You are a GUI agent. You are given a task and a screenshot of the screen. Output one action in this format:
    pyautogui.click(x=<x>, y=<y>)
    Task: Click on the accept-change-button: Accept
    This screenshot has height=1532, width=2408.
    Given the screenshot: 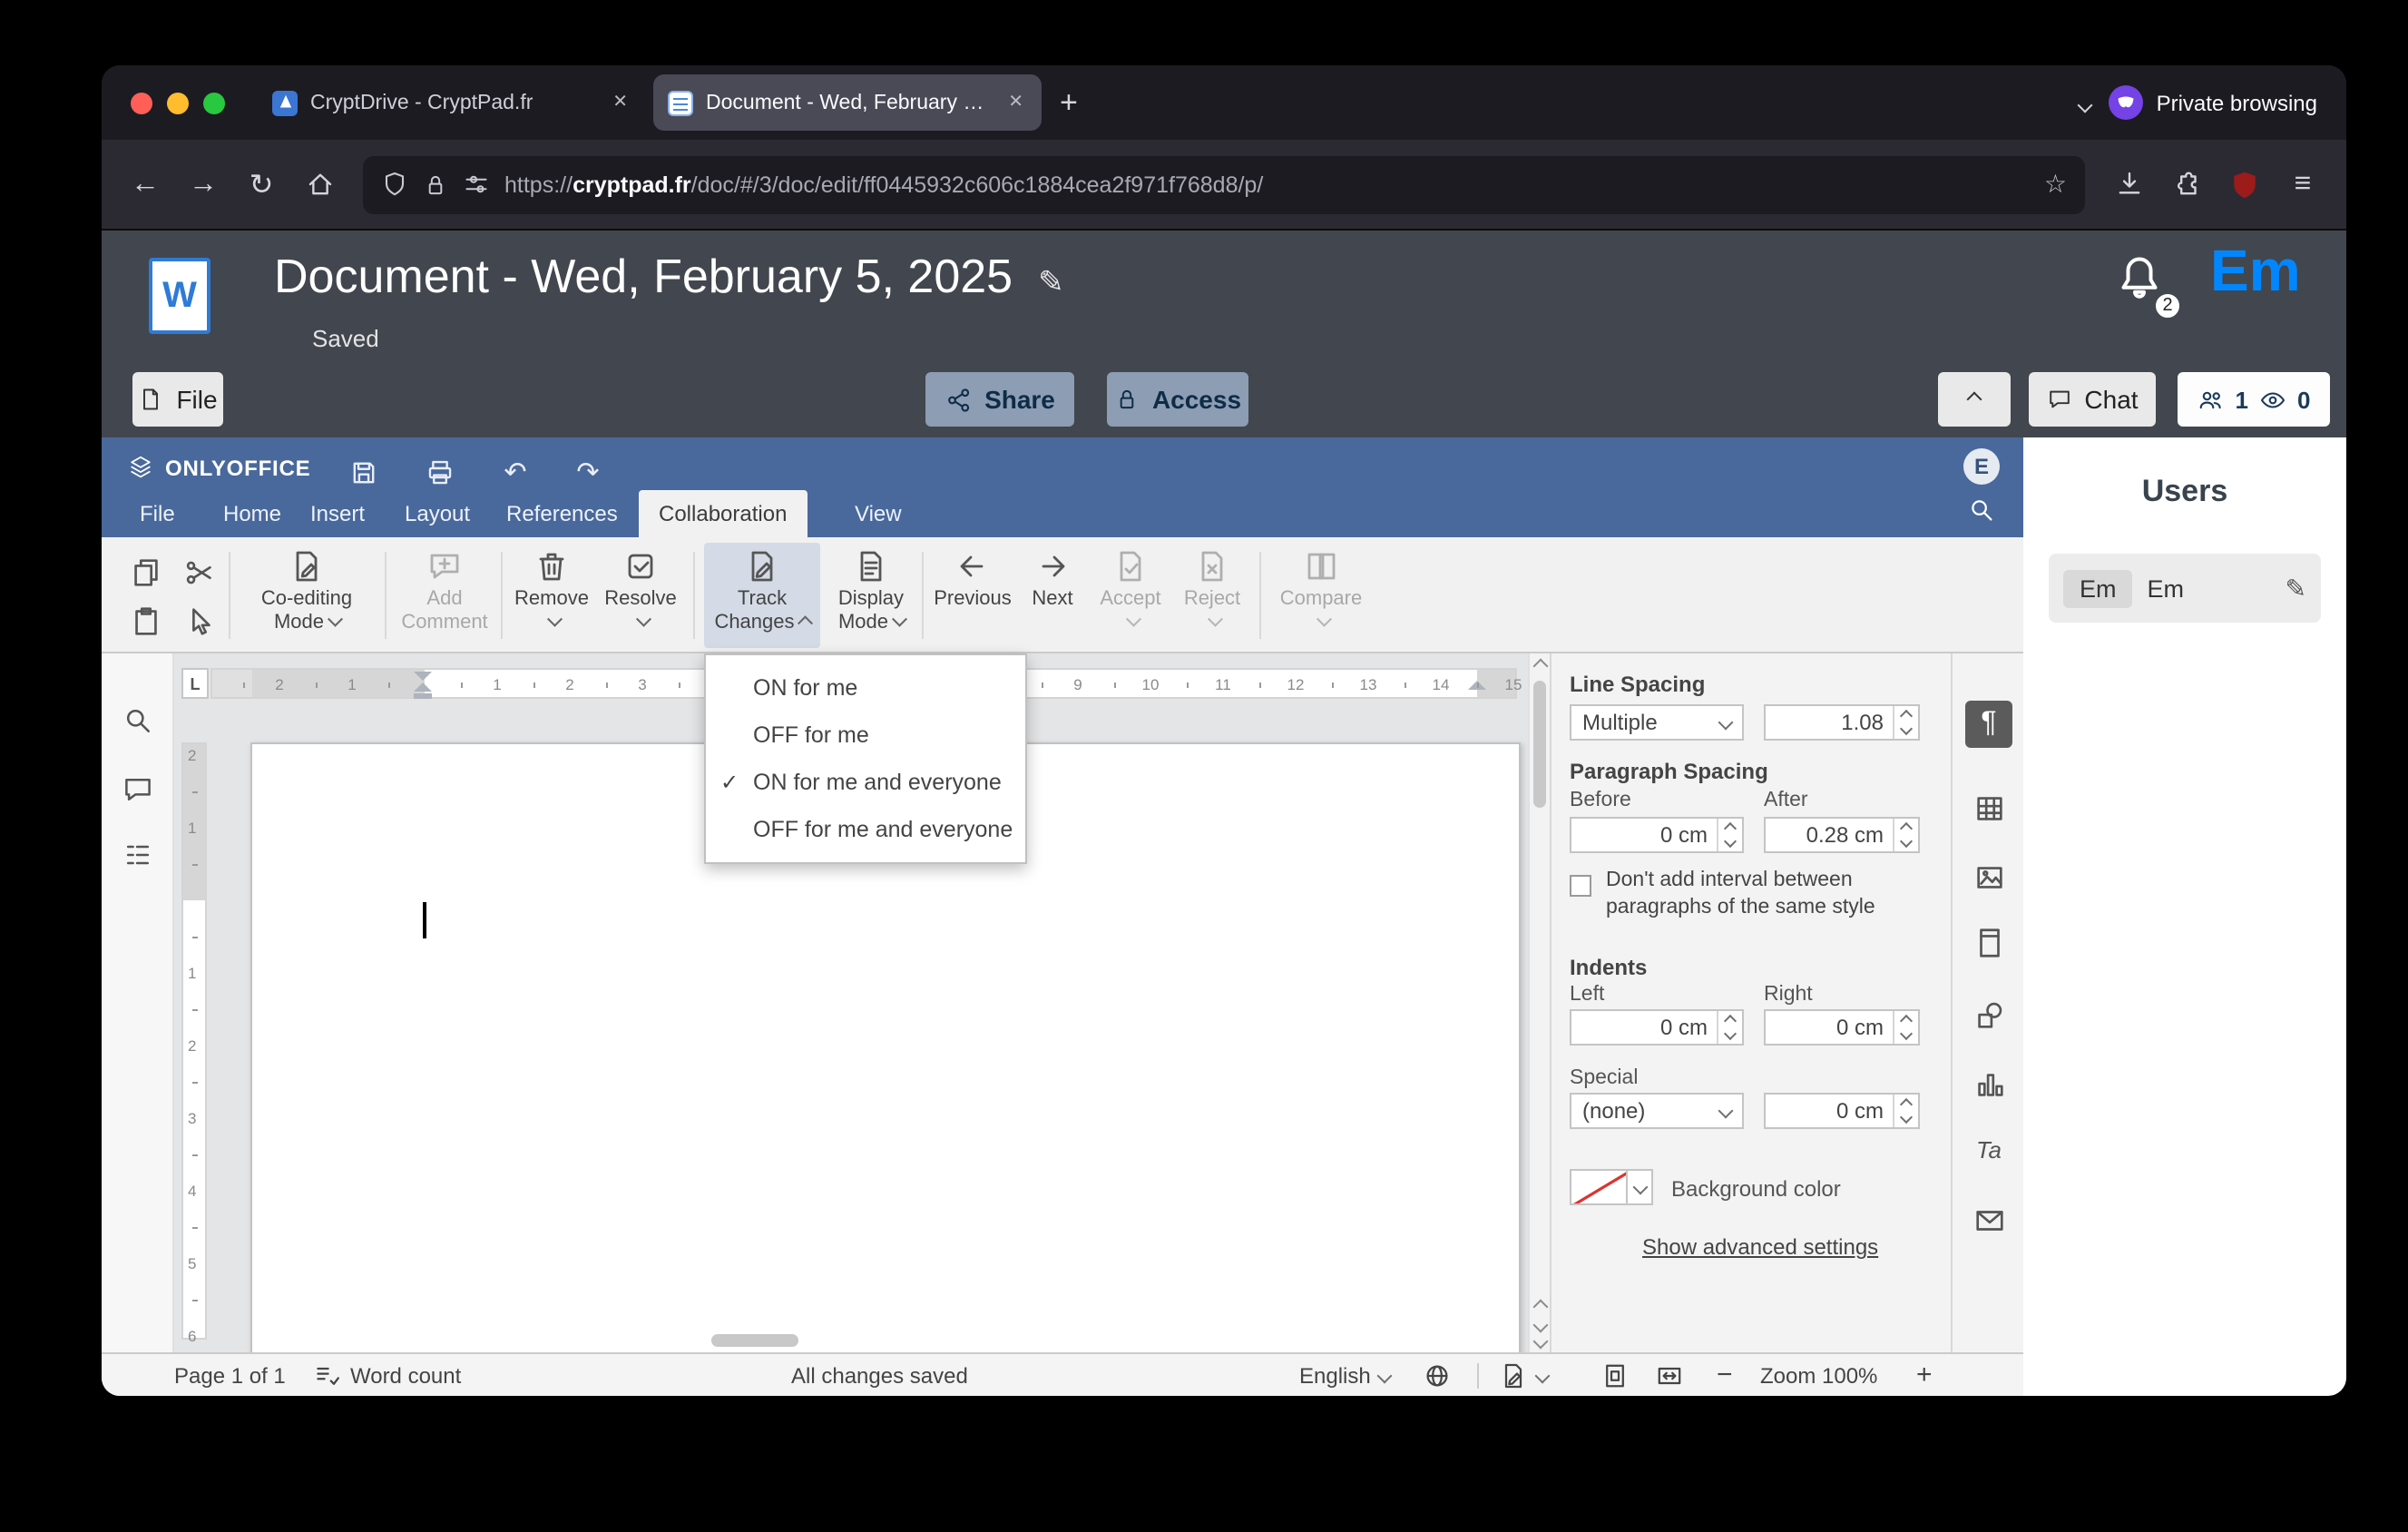 What is the action you would take?
    pyautogui.click(x=1131, y=595)
    